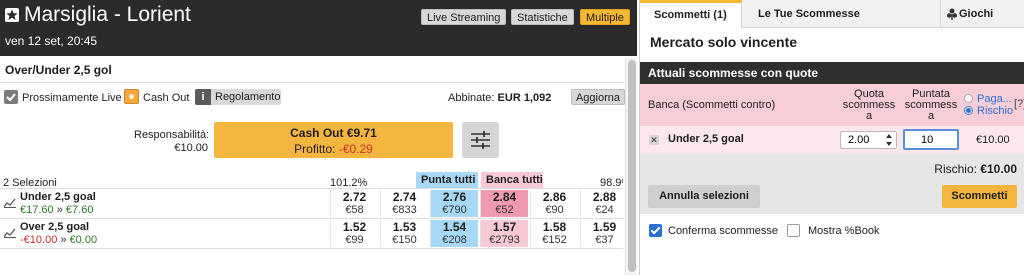 The width and height of the screenshot is (1024, 275). Describe the element at coordinates (248, 97) in the screenshot. I see `rules-label: Regolamento` at that location.